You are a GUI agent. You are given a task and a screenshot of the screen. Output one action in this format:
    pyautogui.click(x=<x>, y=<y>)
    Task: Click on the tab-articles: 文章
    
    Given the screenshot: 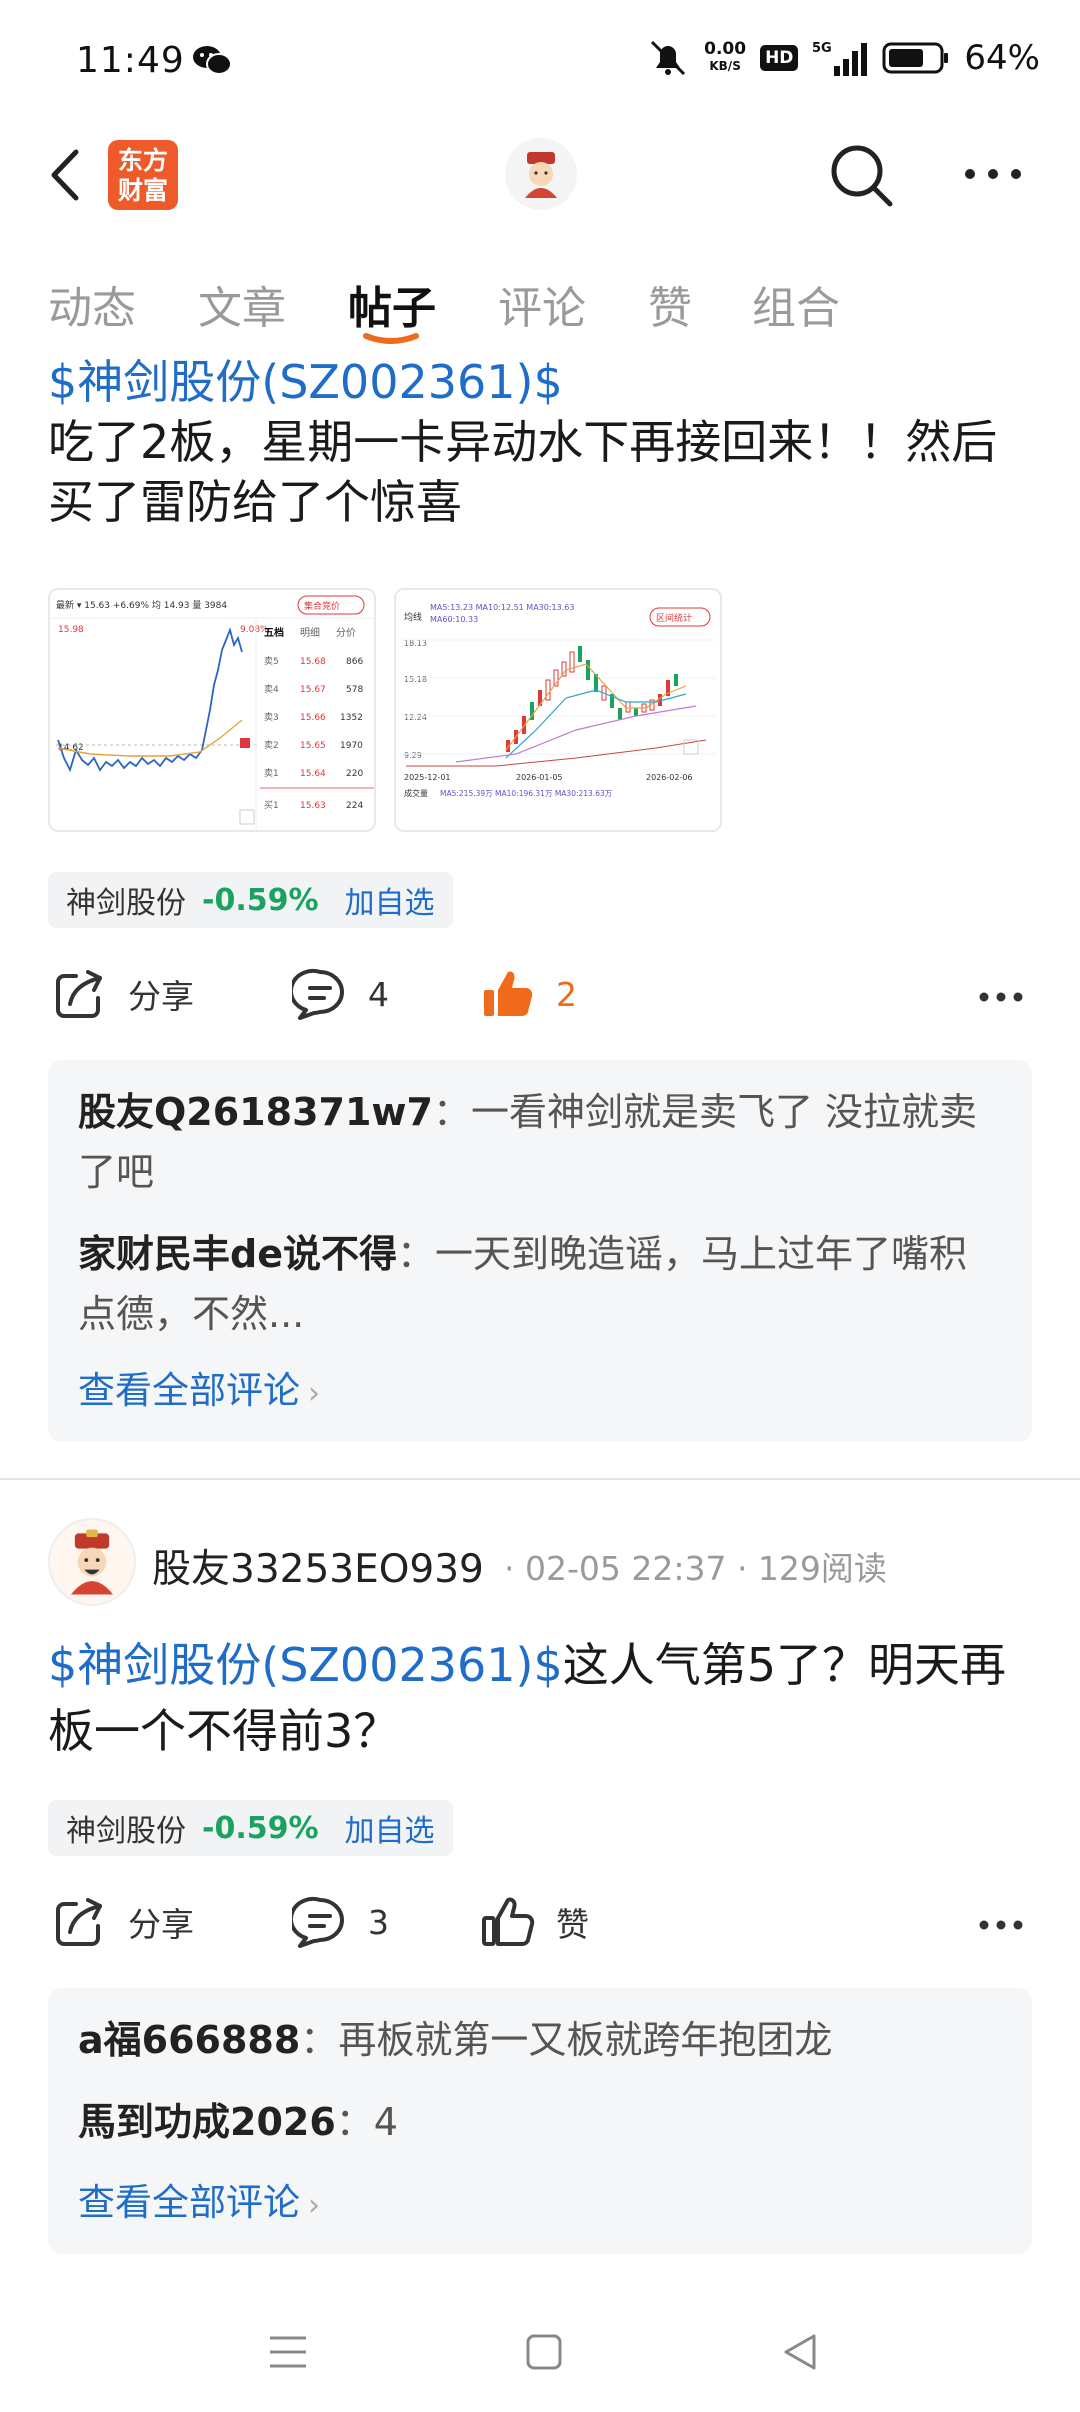 What is the action you would take?
    pyautogui.click(x=242, y=304)
    